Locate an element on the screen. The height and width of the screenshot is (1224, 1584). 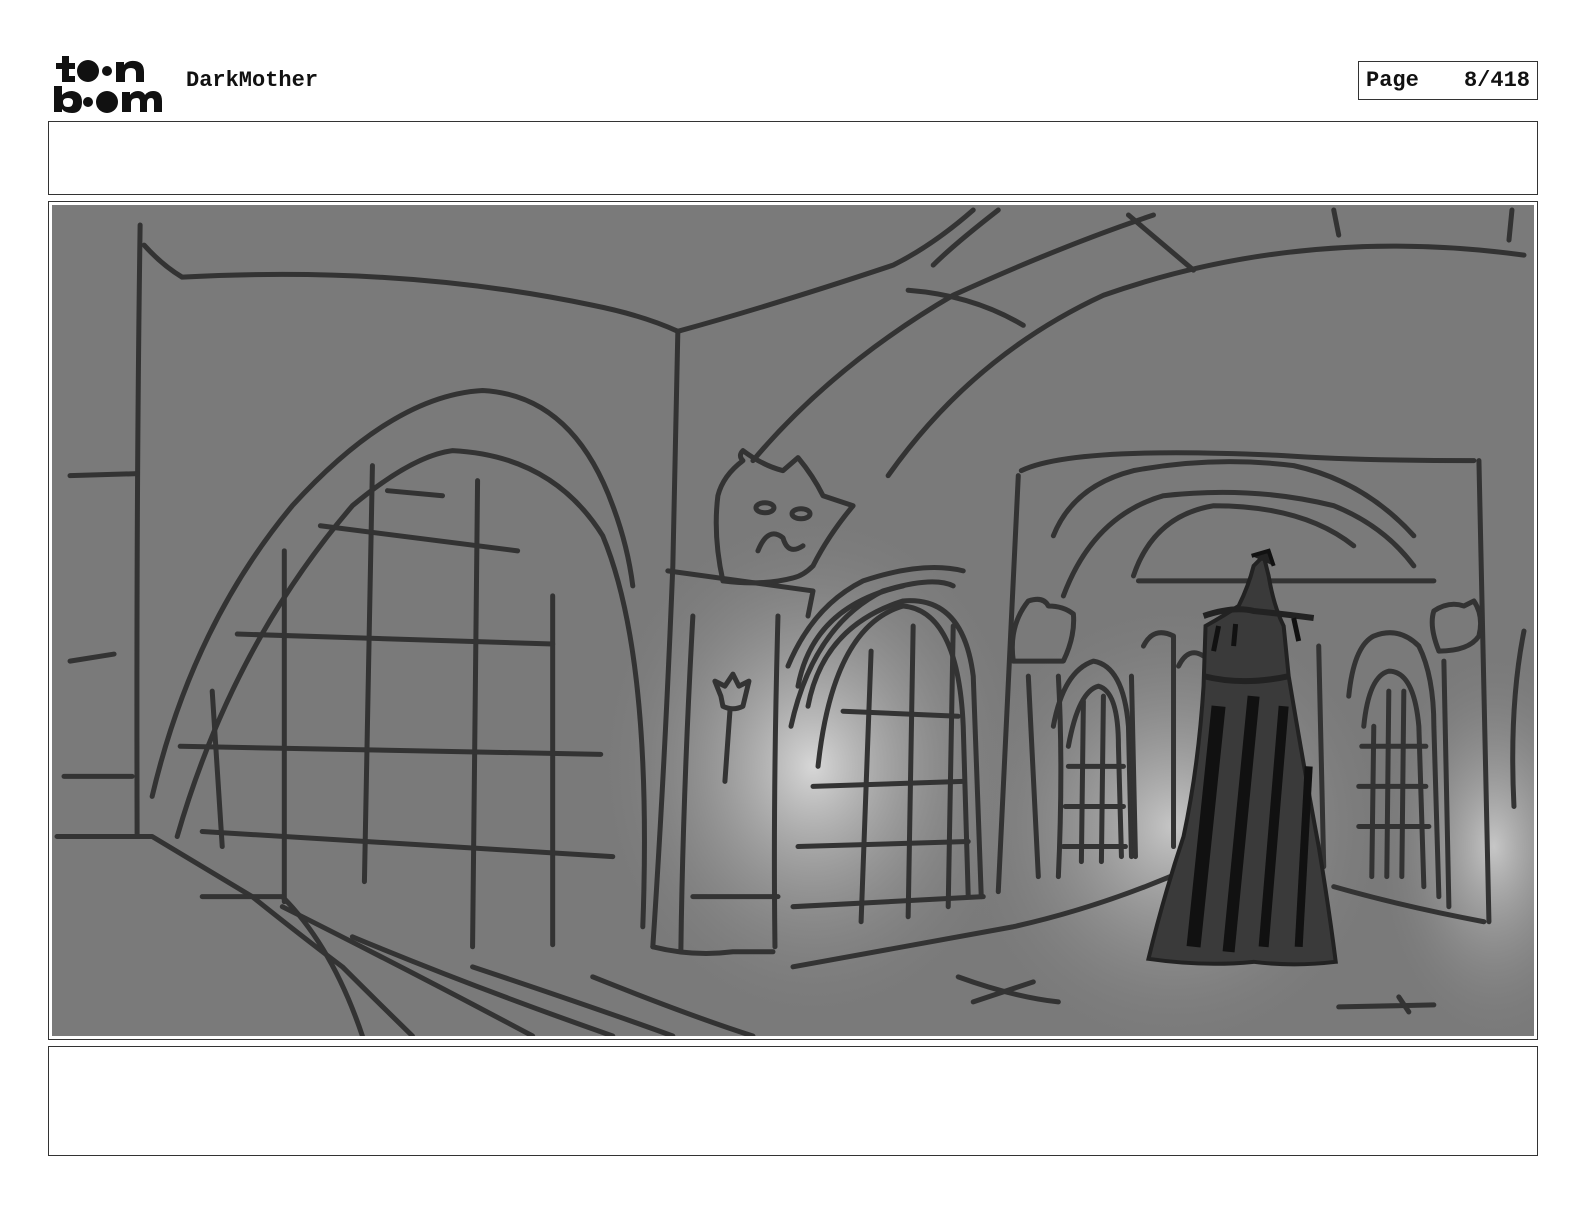
page-label: Page is located at coordinates (1392, 80).